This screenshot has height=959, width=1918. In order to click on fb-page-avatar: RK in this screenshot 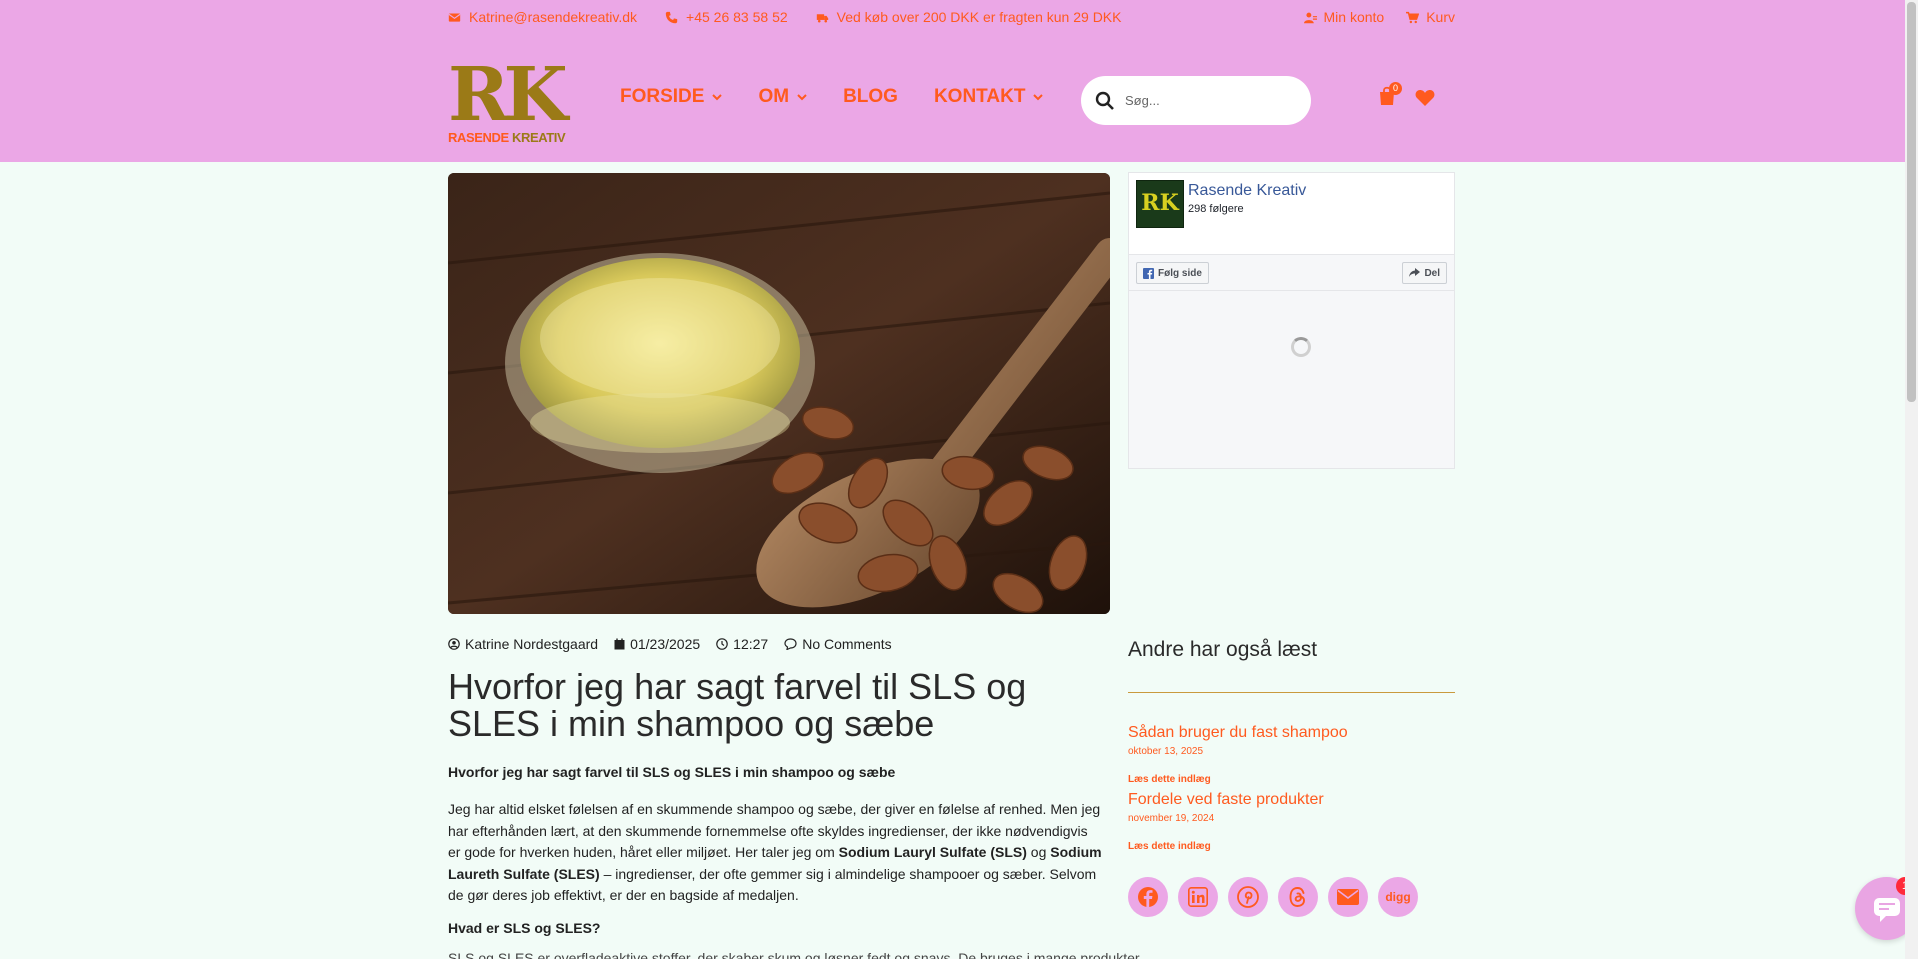, I will do `click(1160, 204)`.